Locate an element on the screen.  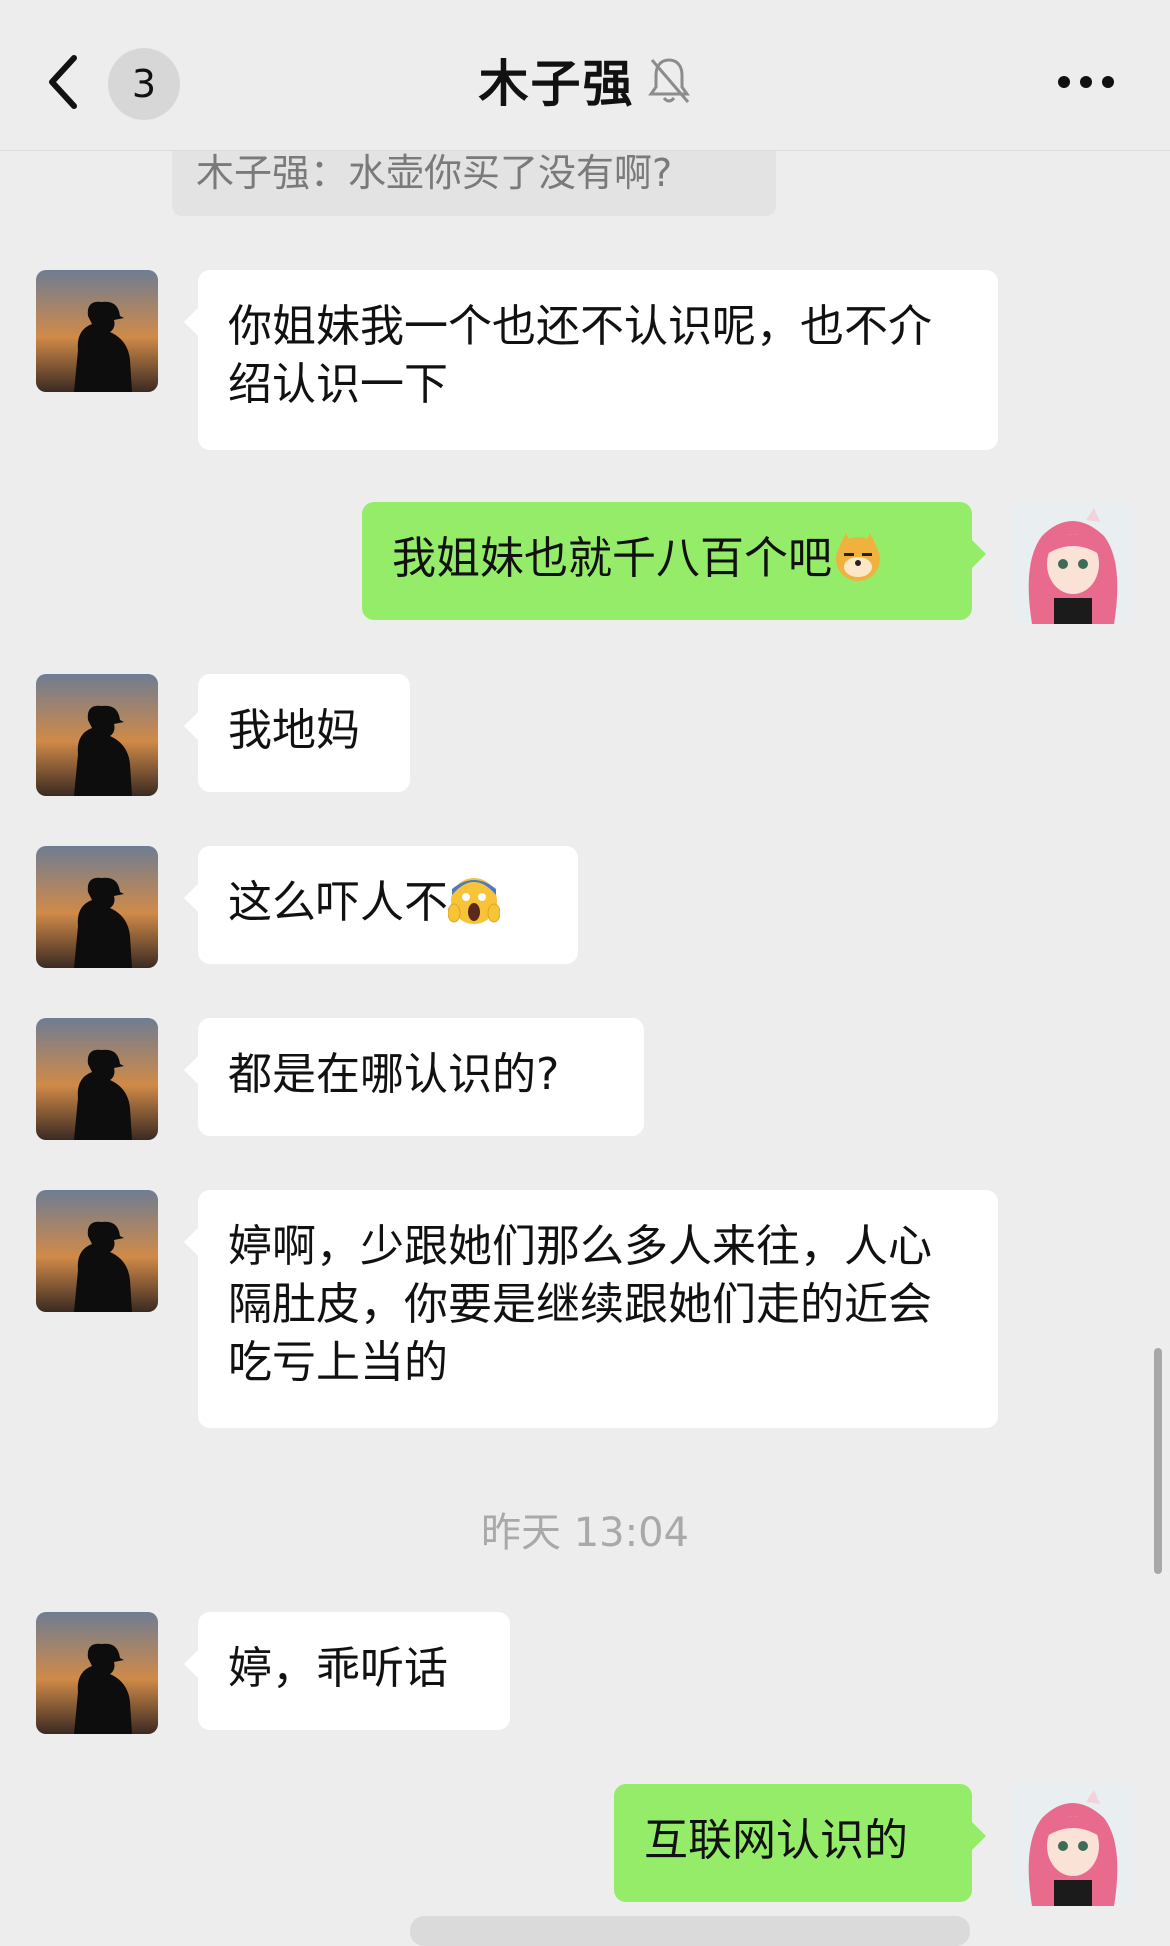
chat-title: 木子强 is located at coordinates (556, 84).